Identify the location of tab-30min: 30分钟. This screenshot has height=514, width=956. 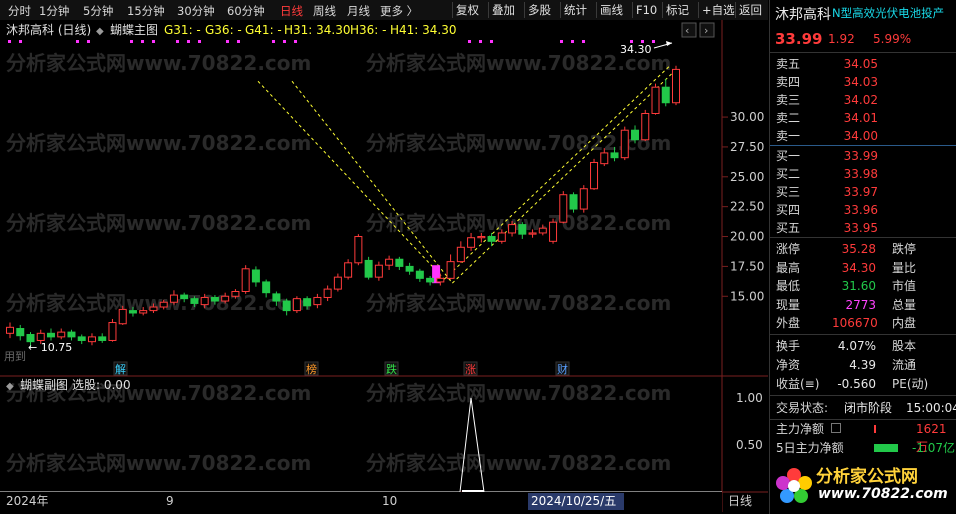
(196, 11).